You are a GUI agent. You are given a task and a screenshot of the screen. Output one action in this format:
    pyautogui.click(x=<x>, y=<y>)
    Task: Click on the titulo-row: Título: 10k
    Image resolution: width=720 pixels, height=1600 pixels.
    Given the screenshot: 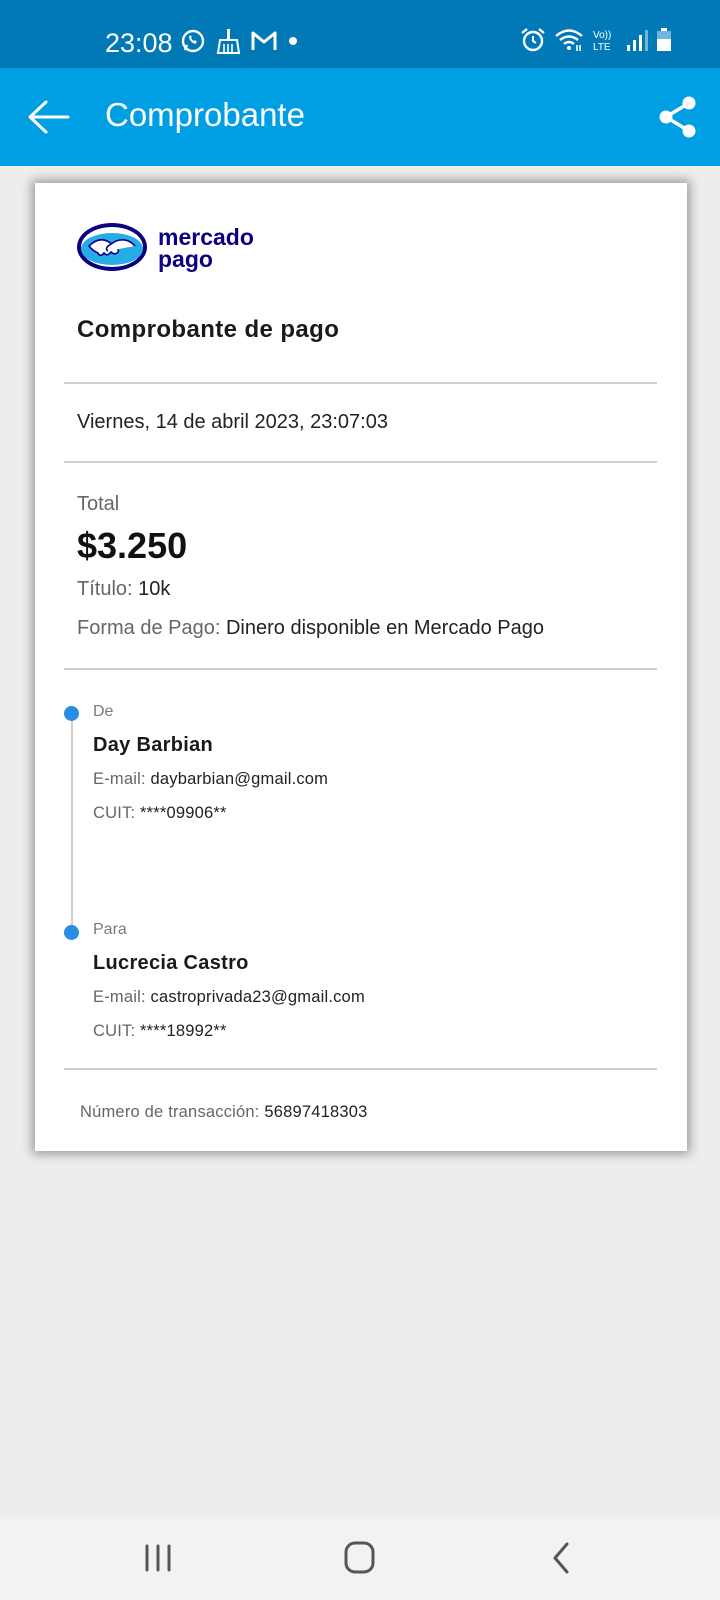 What is the action you would take?
    pyautogui.click(x=123, y=589)
    